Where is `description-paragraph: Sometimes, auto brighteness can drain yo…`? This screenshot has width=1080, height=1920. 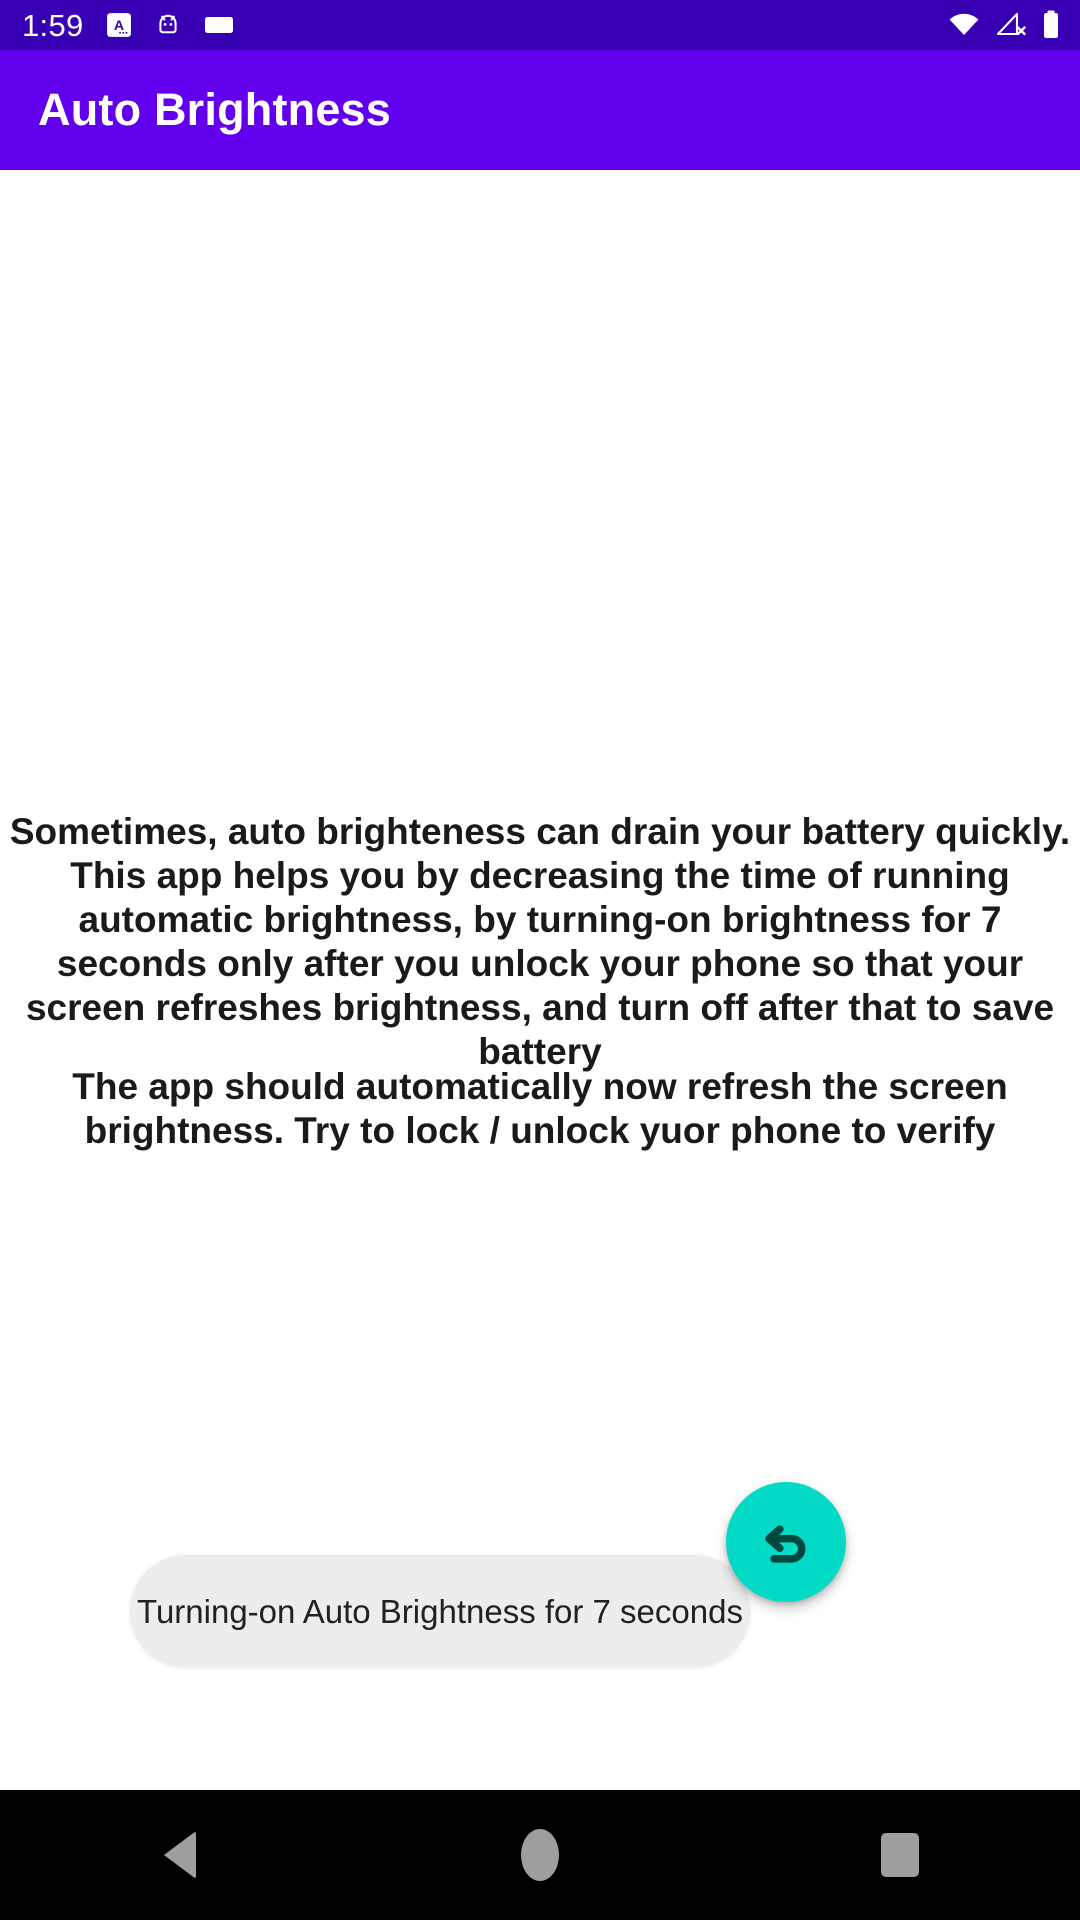 description-paragraph: Sometimes, auto brighteness can drain yo… is located at coordinates (540, 941).